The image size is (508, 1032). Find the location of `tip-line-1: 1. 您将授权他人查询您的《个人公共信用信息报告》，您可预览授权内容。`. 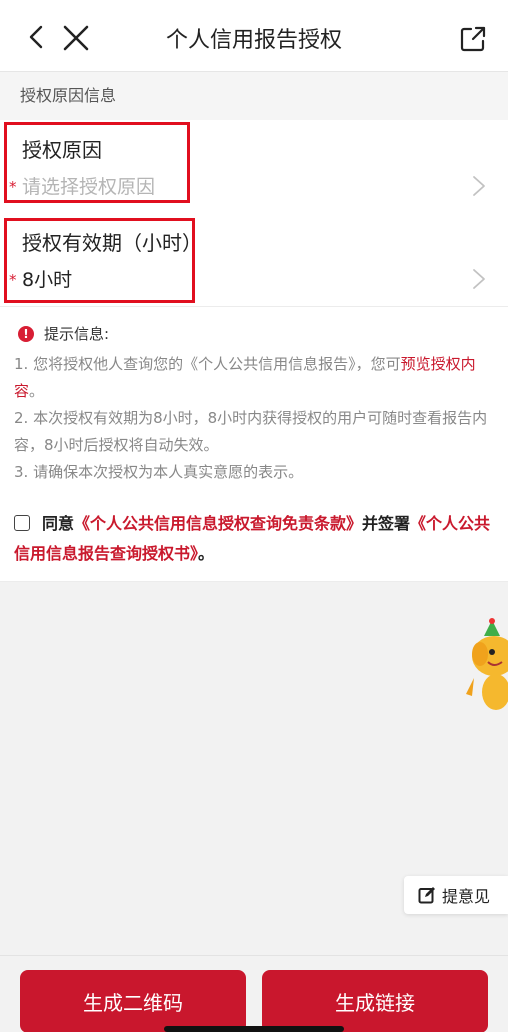

tip-line-1: 1. 您将授权他人查询您的《个人公共信用信息报告》，您可预览授权内容。 is located at coordinates (245, 377).